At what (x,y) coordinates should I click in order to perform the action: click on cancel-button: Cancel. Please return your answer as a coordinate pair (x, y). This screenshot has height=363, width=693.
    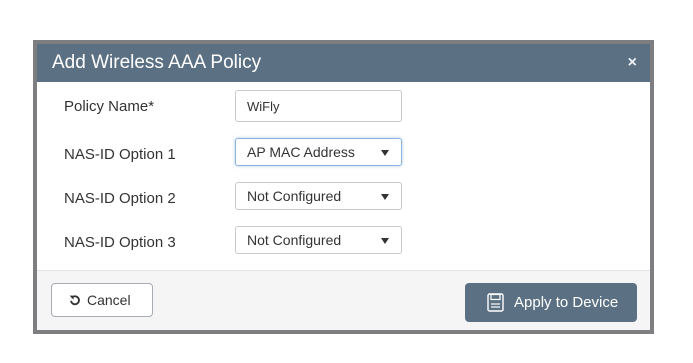
    Looking at the image, I should click on (102, 300).